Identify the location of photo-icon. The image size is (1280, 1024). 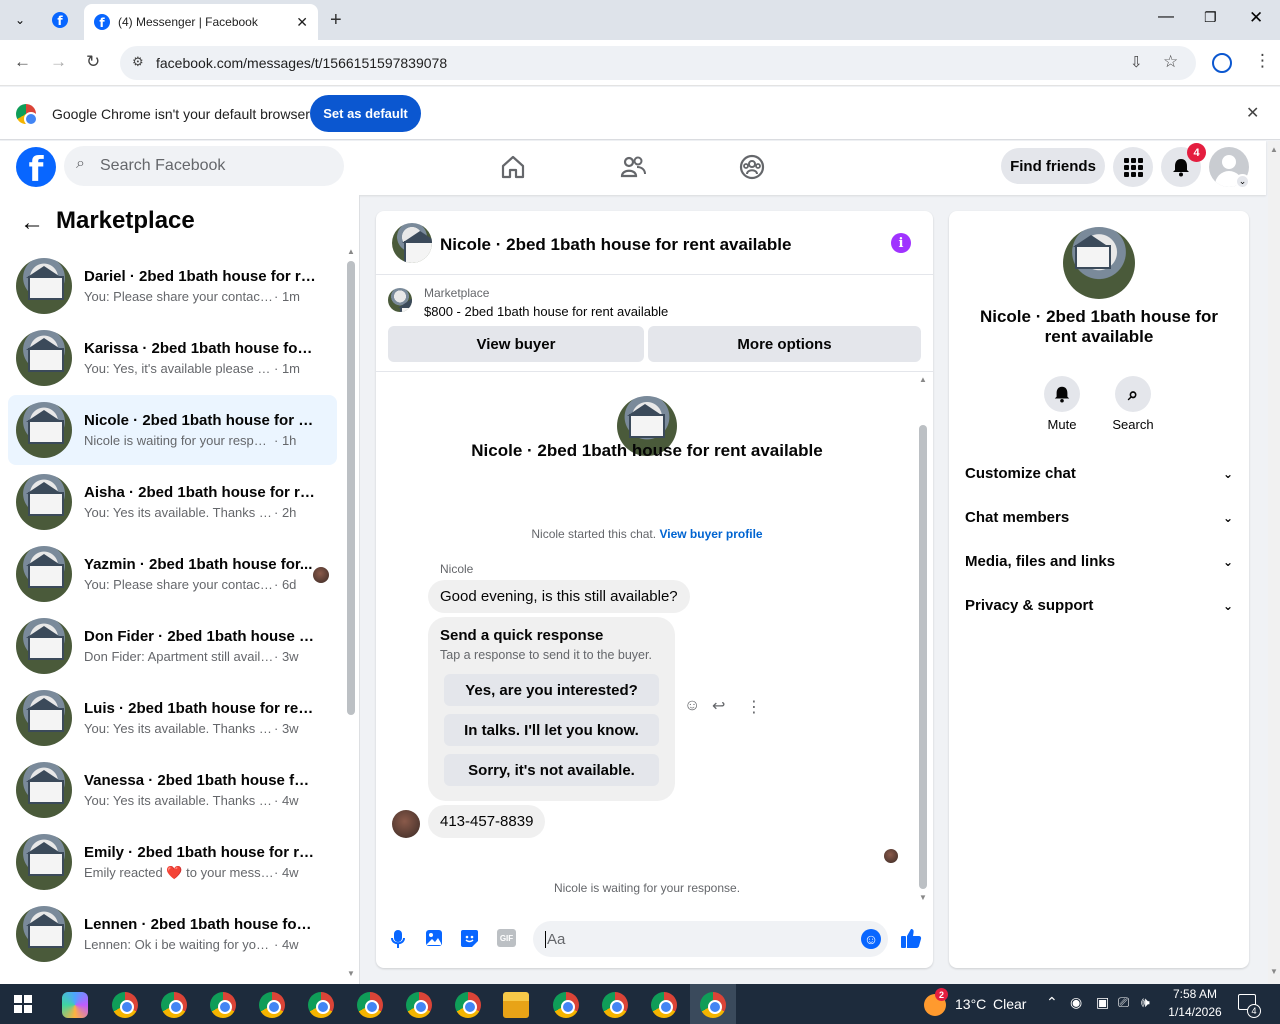
(434, 938).